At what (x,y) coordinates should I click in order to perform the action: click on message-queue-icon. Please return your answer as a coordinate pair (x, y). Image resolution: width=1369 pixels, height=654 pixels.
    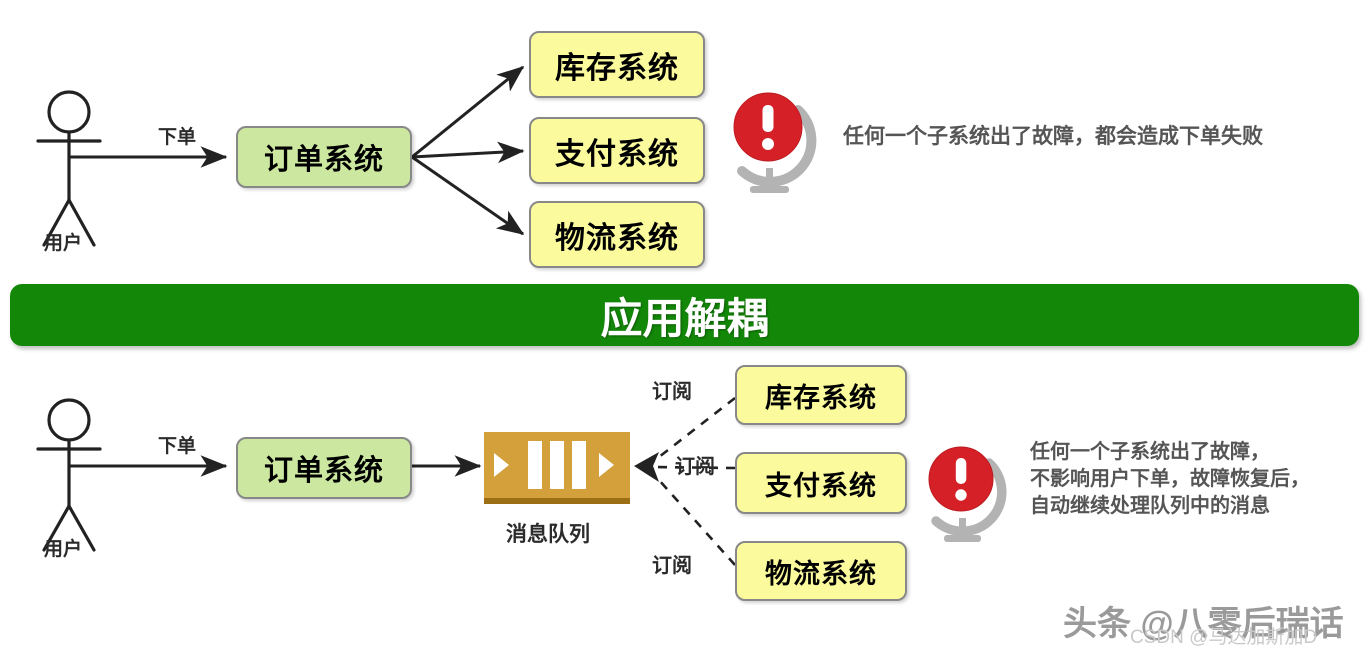
    Looking at the image, I should click on (557, 468).